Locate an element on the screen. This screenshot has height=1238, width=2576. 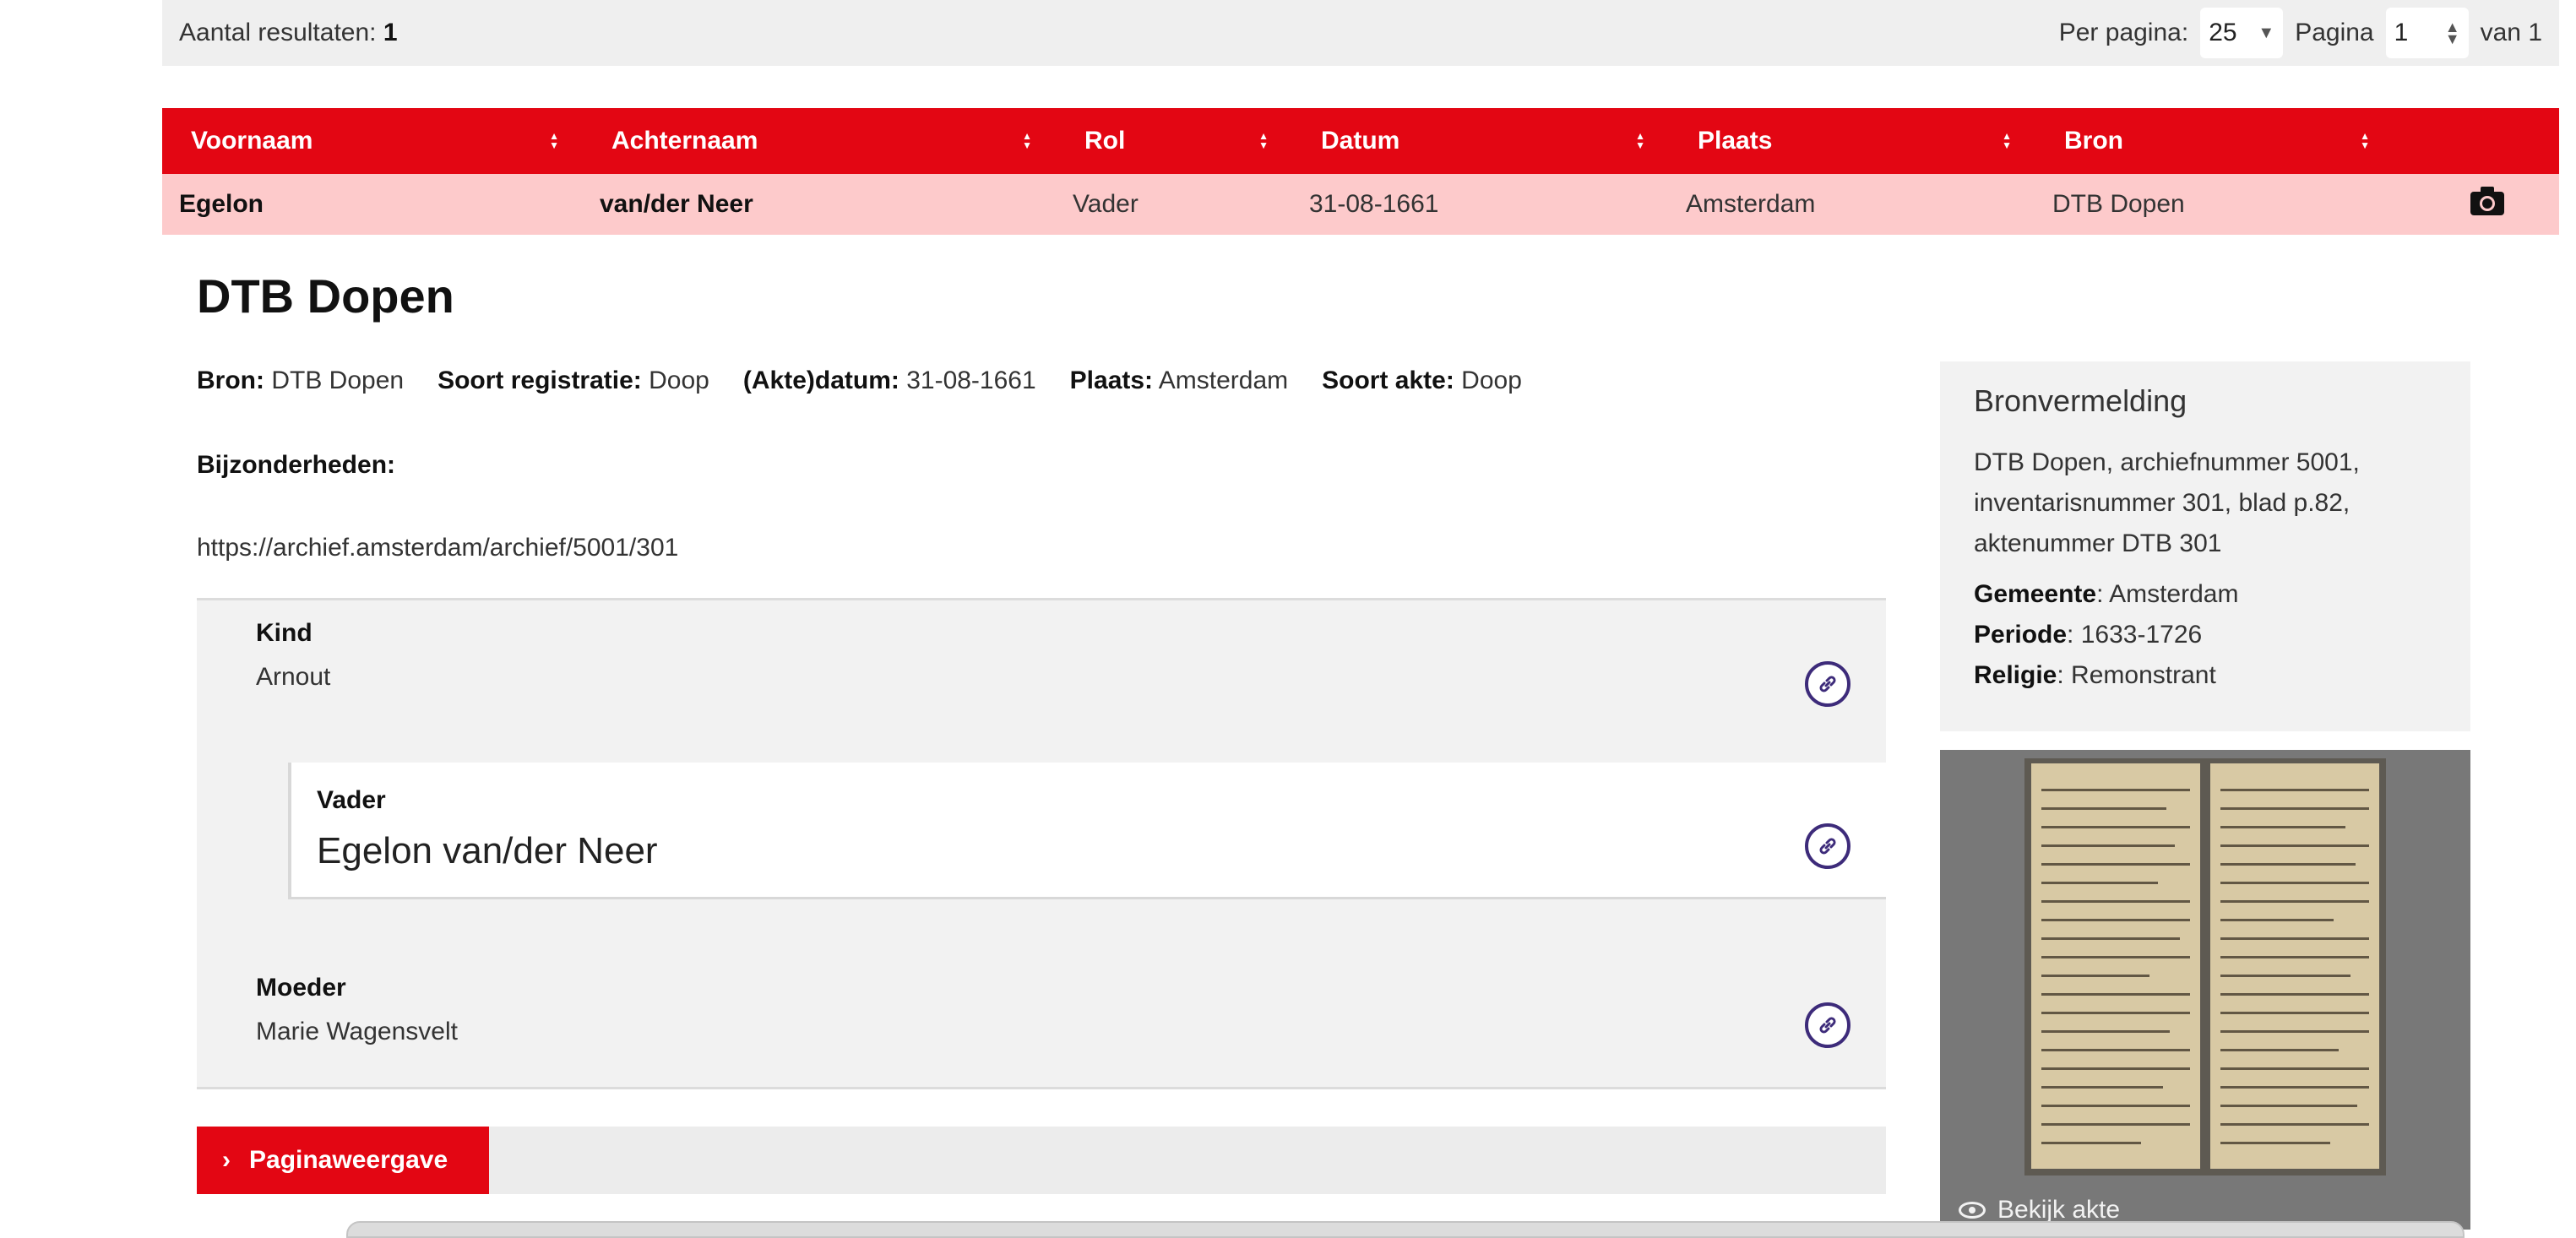
per-page-select: 25 ▼ is located at coordinates (2242, 33).